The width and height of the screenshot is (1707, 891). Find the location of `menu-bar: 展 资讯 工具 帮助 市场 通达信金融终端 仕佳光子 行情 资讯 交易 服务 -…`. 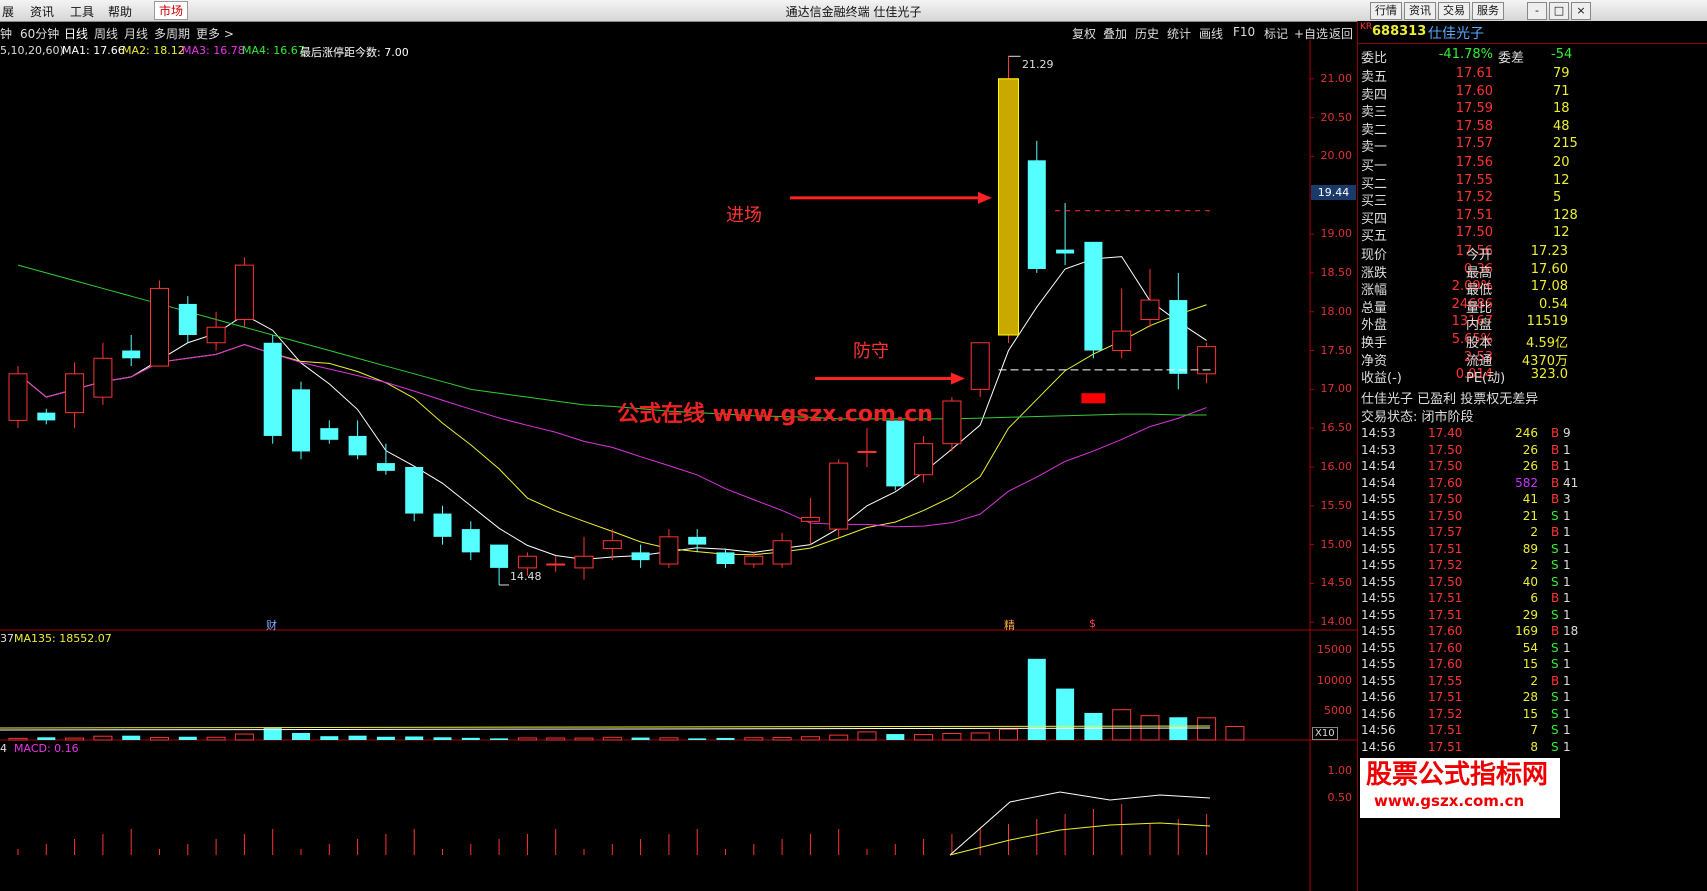

menu-bar: 展 资讯 工具 帮助 市场 通达信金融终端 仕佳光子 行情 资讯 交易 服务 -… is located at coordinates (853, 11).